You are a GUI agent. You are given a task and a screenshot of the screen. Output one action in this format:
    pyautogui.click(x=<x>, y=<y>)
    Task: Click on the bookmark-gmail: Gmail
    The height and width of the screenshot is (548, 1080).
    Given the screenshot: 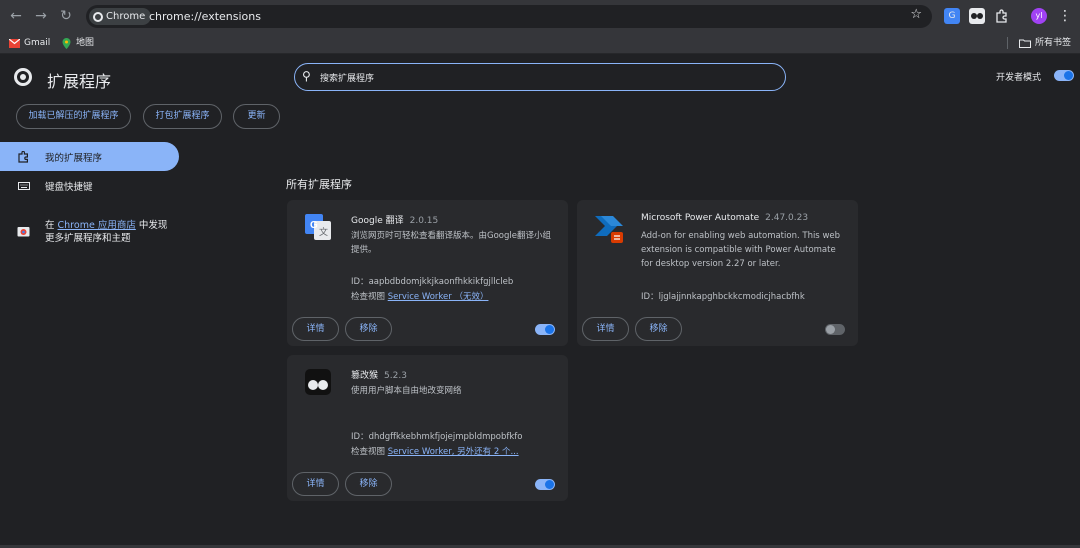 What is the action you would take?
    pyautogui.click(x=29, y=43)
    